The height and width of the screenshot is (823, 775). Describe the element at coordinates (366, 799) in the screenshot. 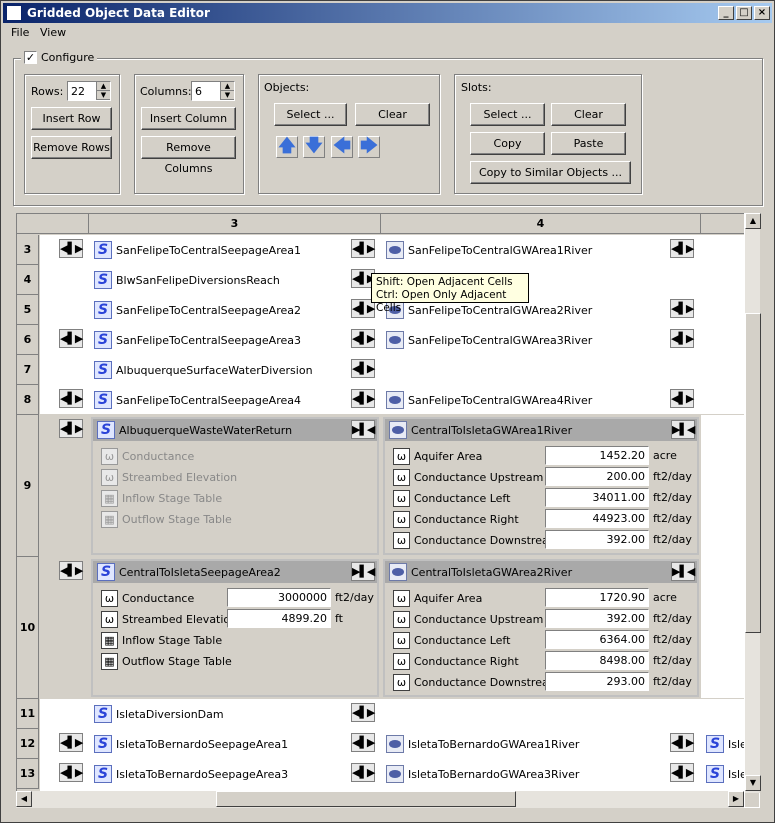

I see `horizontal-scroll-thumb` at that location.